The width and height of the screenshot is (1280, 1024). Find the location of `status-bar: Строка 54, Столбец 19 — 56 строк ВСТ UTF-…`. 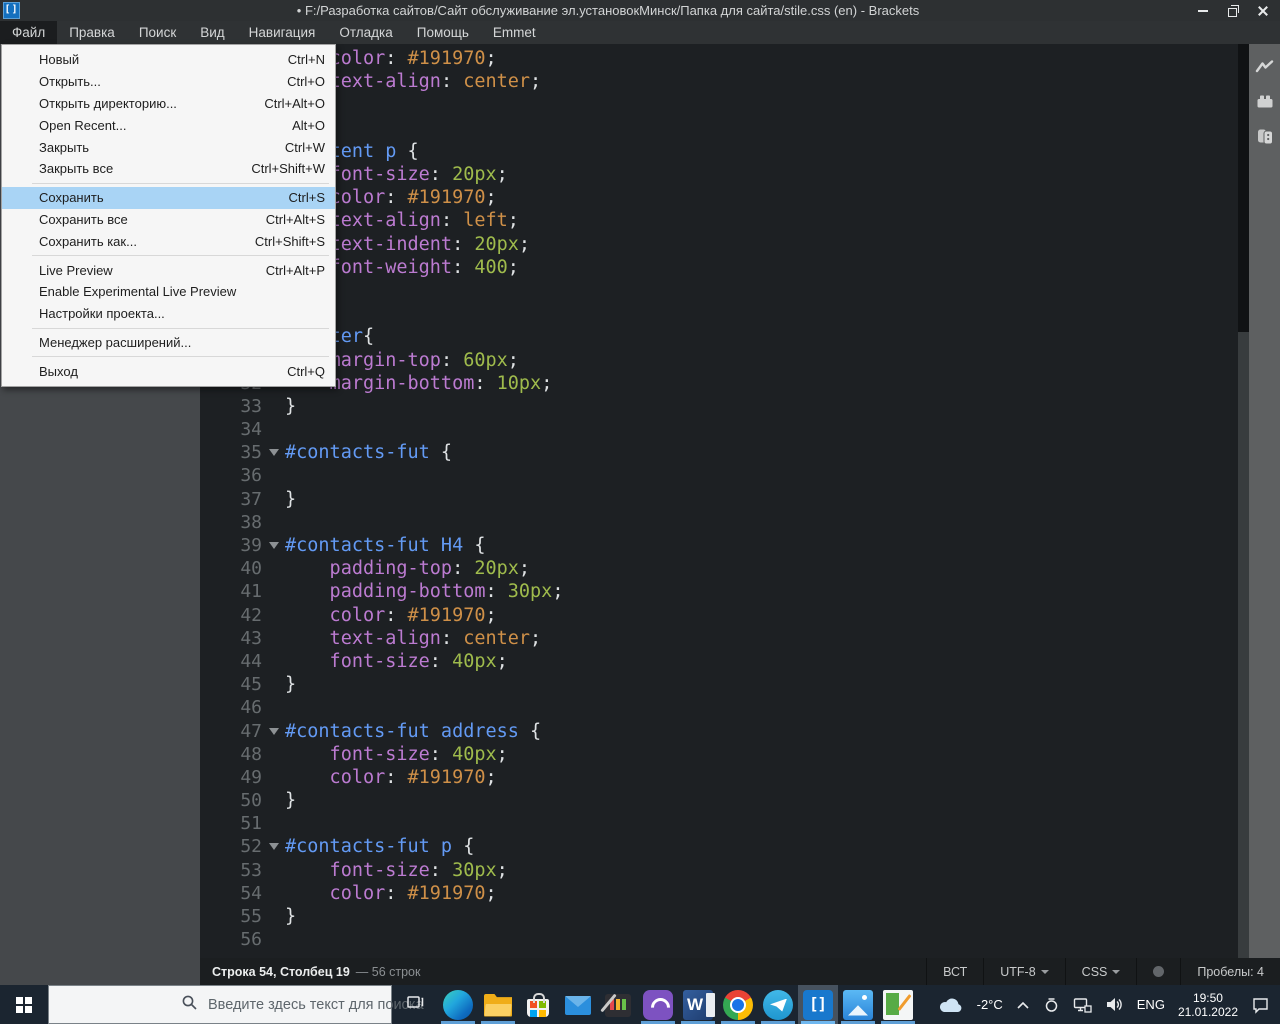

status-bar: Строка 54, Столбец 19 — 56 строк ВСТ UTF-… is located at coordinates (740, 971).